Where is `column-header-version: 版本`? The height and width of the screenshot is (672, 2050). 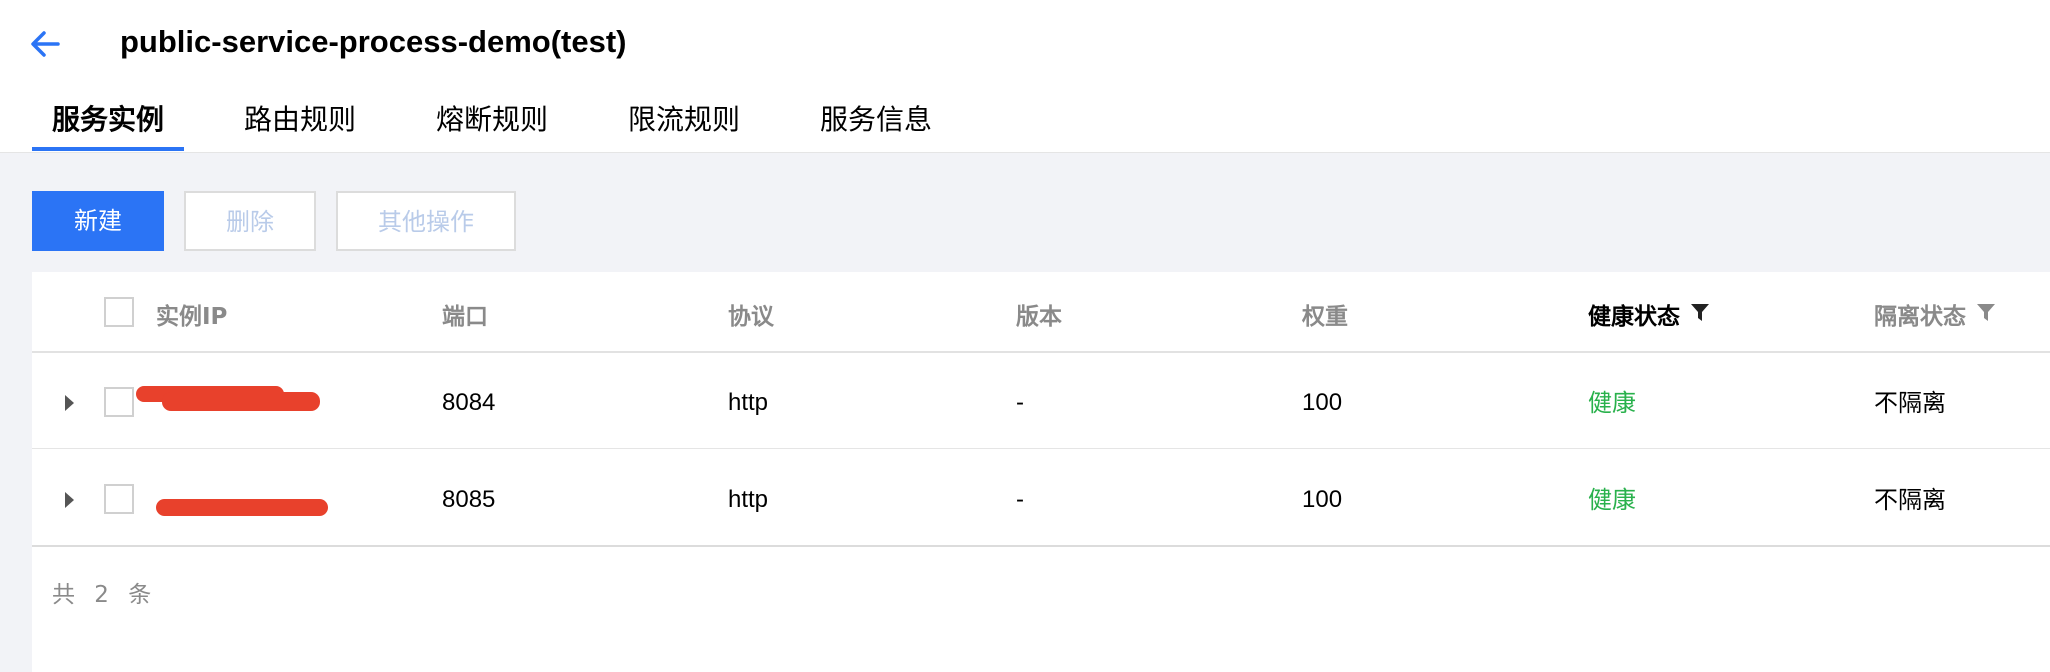 column-header-version: 版本 is located at coordinates (1039, 317).